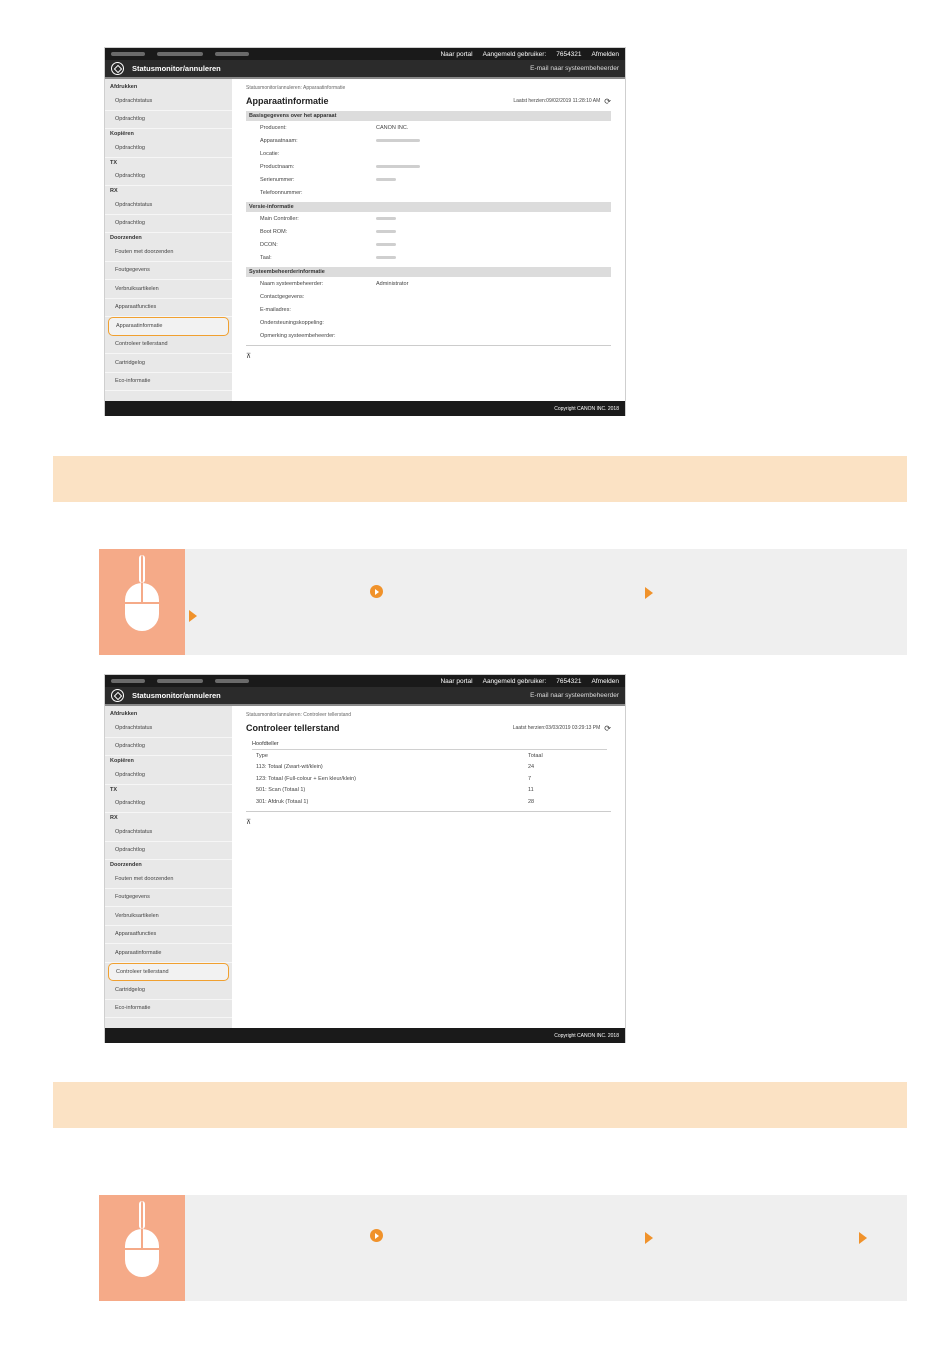 This screenshot has width=950, height=1369. I want to click on circle-arrow-icon, so click(376, 1235).